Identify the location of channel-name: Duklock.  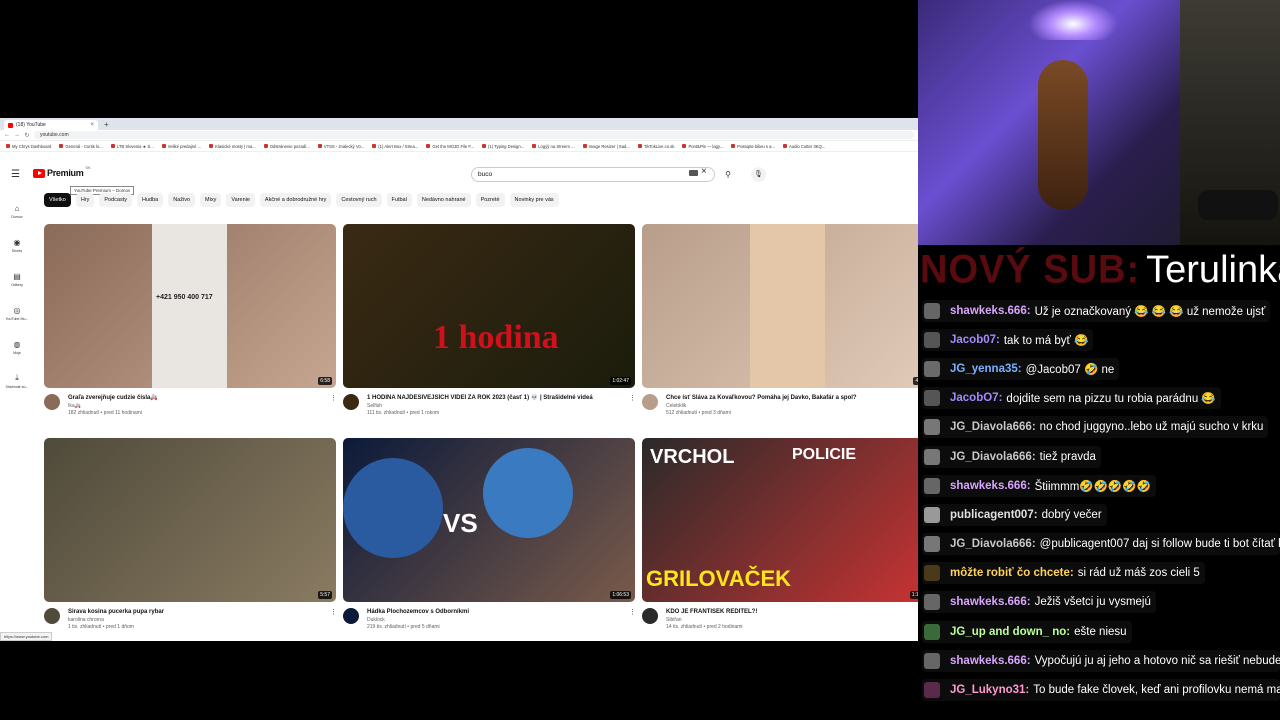
(494, 620).